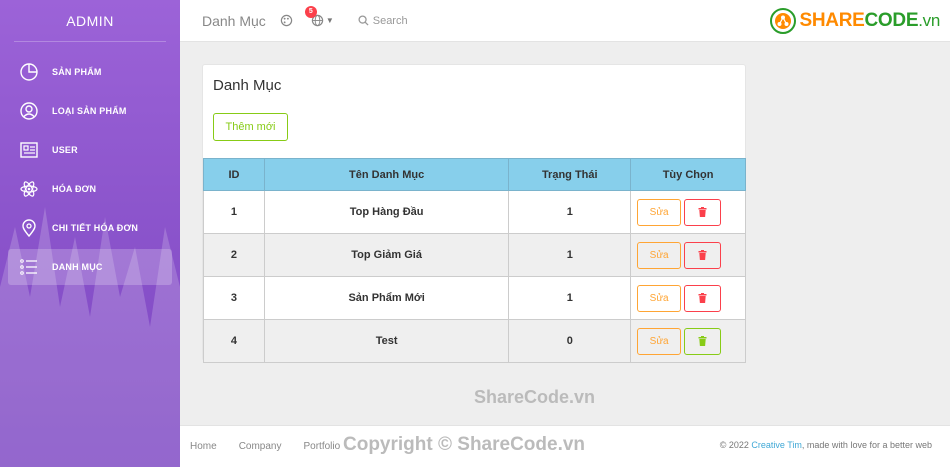 This screenshot has width=950, height=467. I want to click on sidebar-item-label: CHI TIẾT HÓA ĐƠN, so click(95, 228).